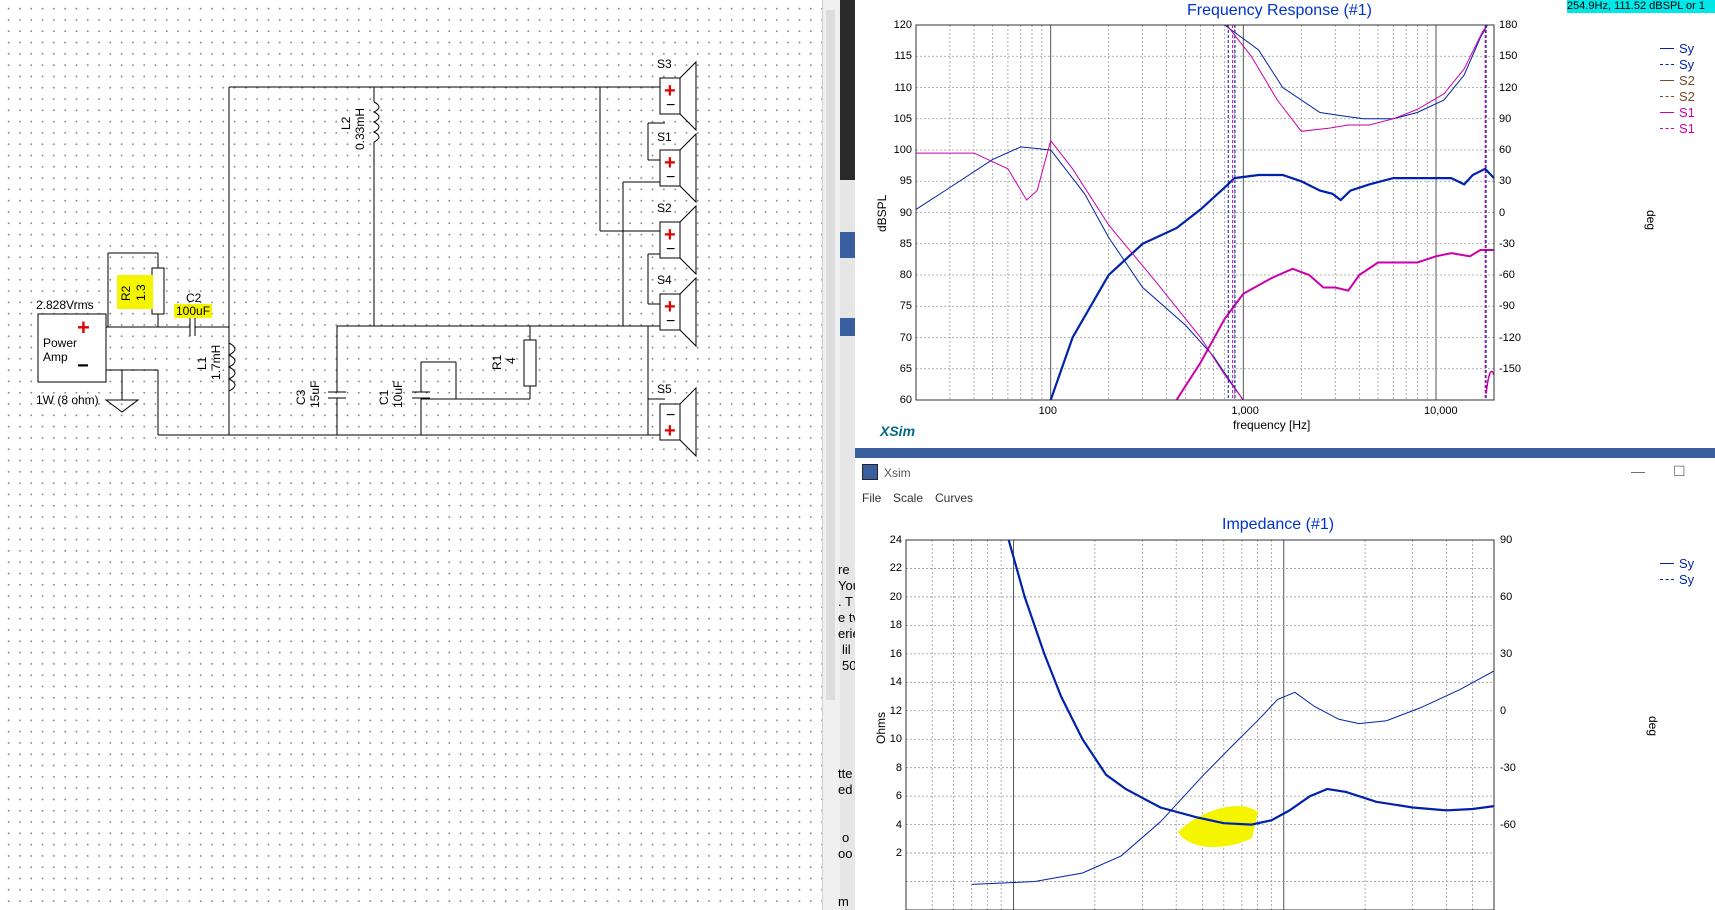 The width and height of the screenshot is (1715, 910). I want to click on impedance-chart-curves, so click(1233, 712).